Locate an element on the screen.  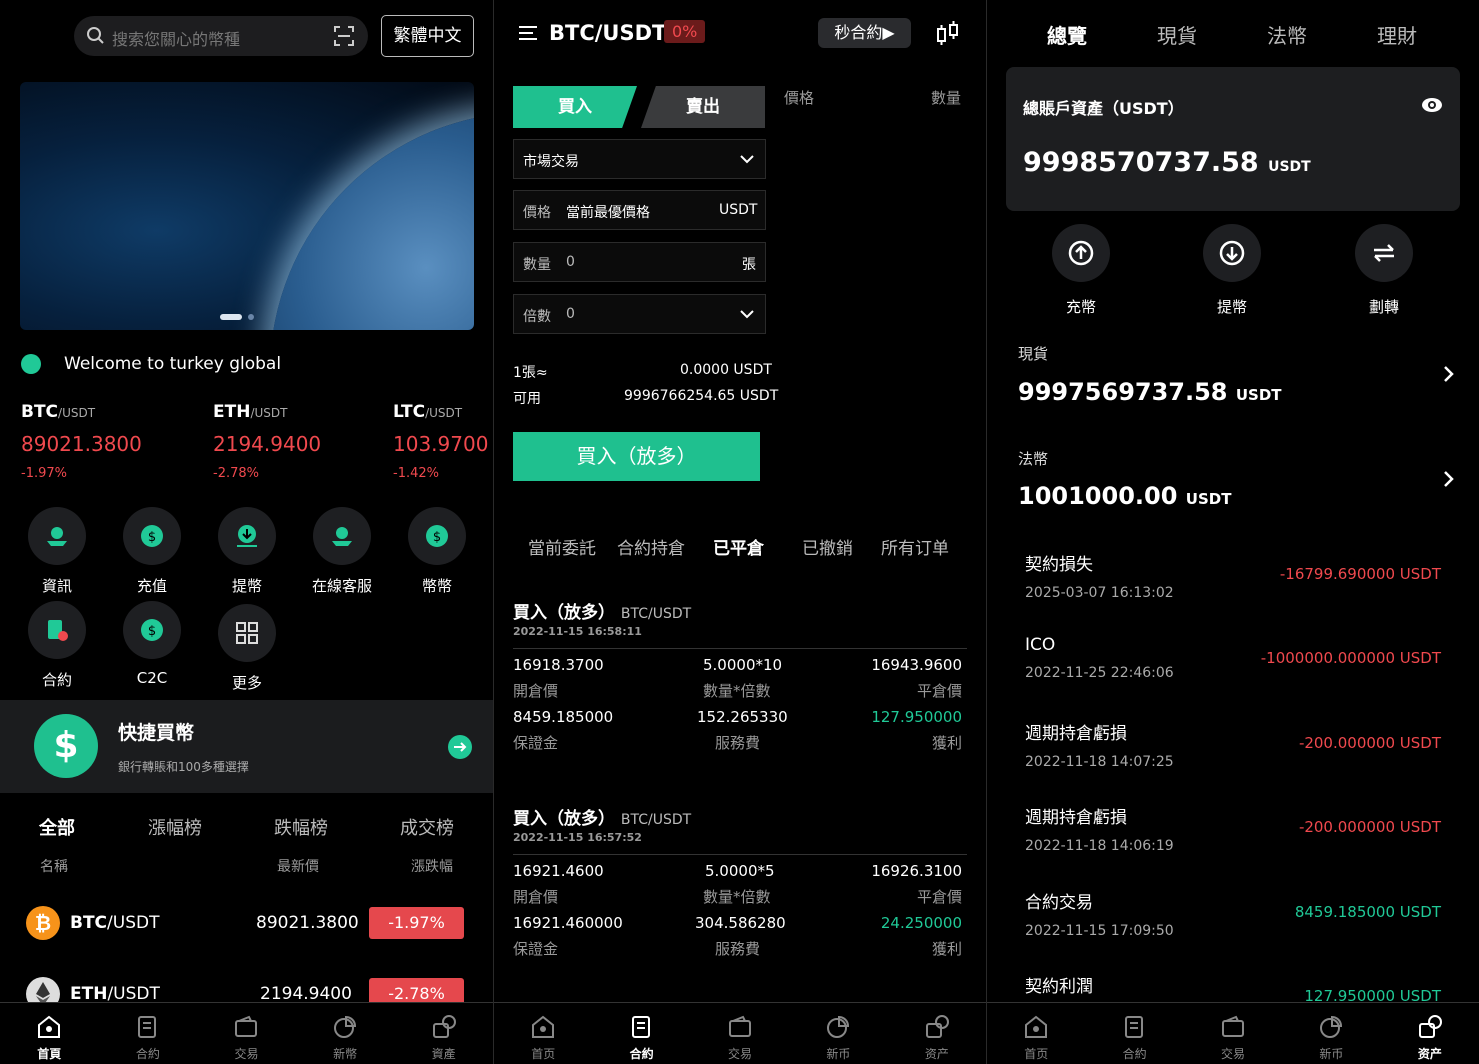
buy-tab: 買入 is located at coordinates (575, 107).